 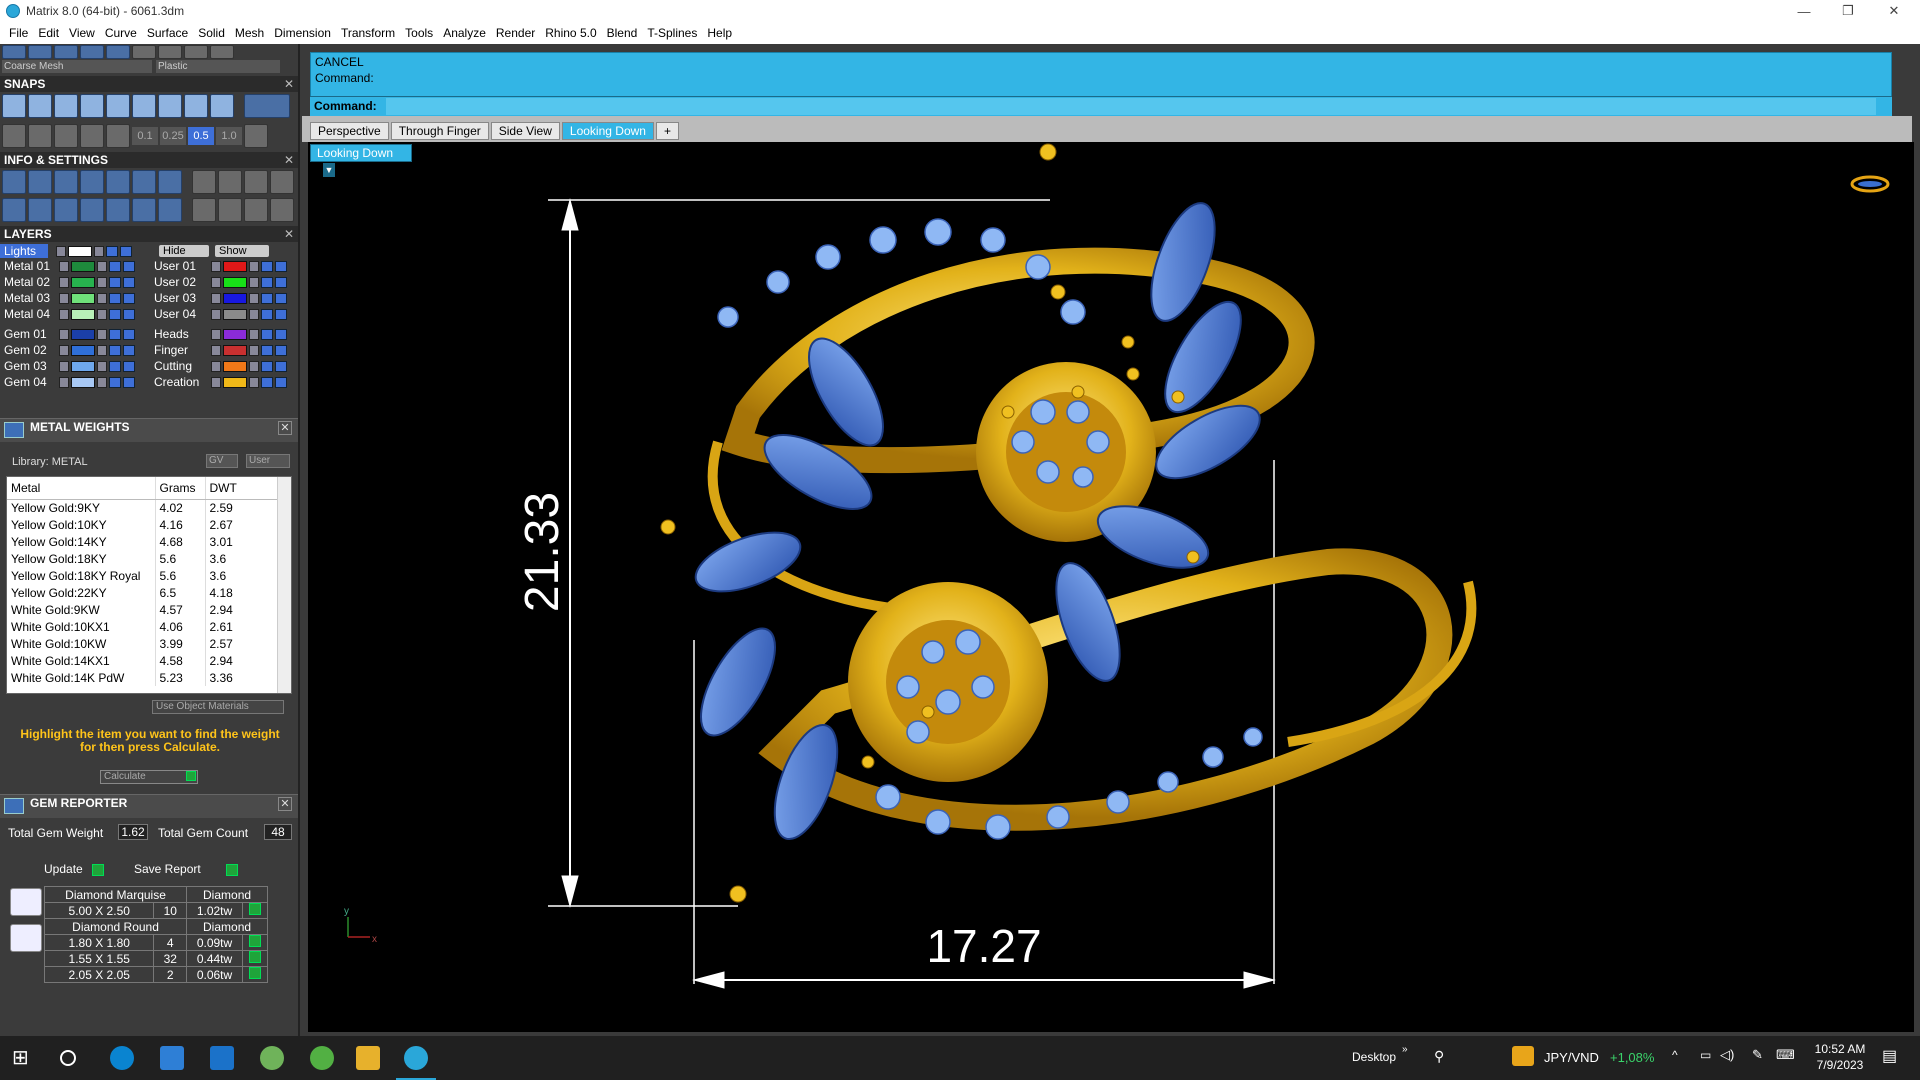 I want to click on add-tab-button: +, so click(x=667, y=131).